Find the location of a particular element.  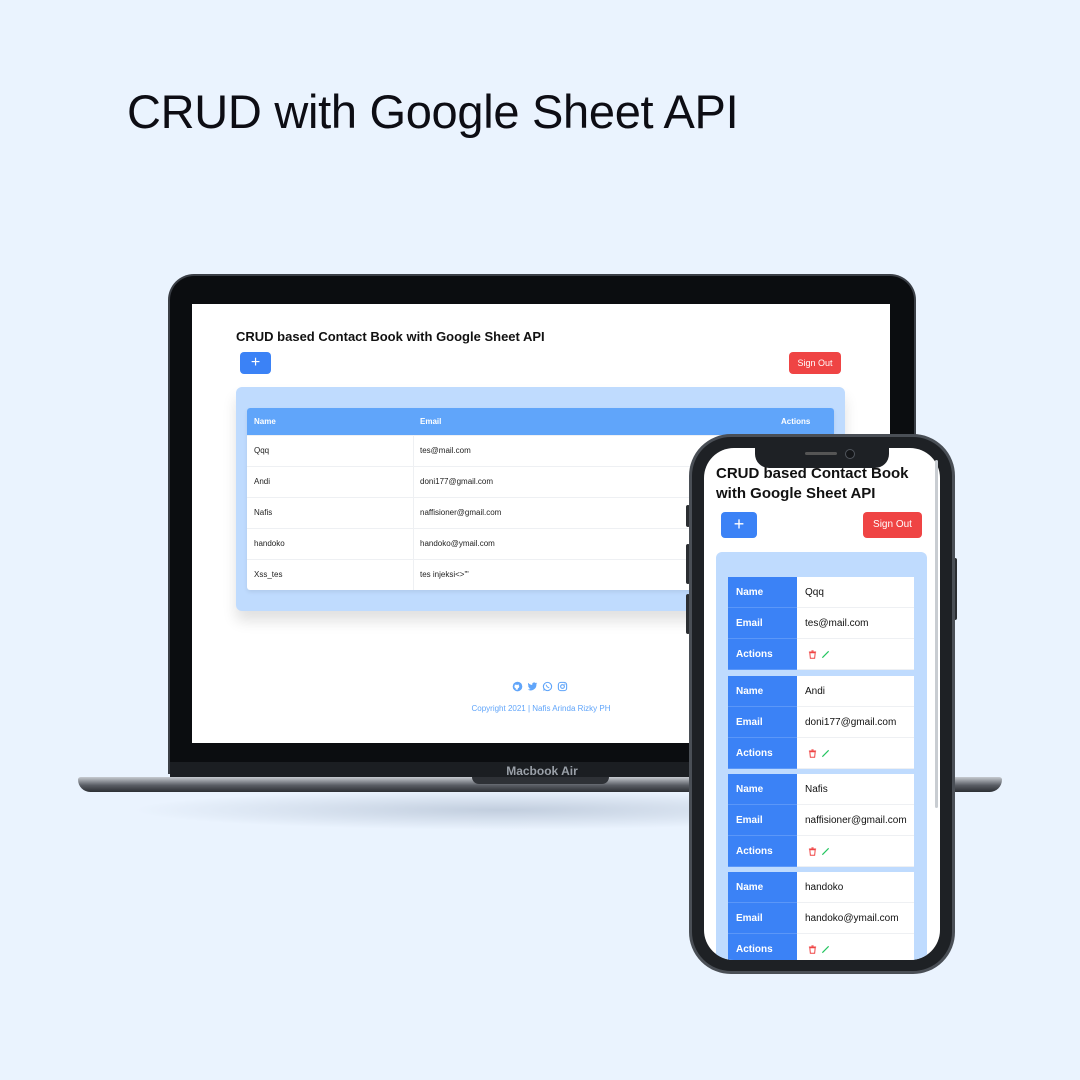

contact-email: tes injeksi<>"' is located at coordinates (444, 574).